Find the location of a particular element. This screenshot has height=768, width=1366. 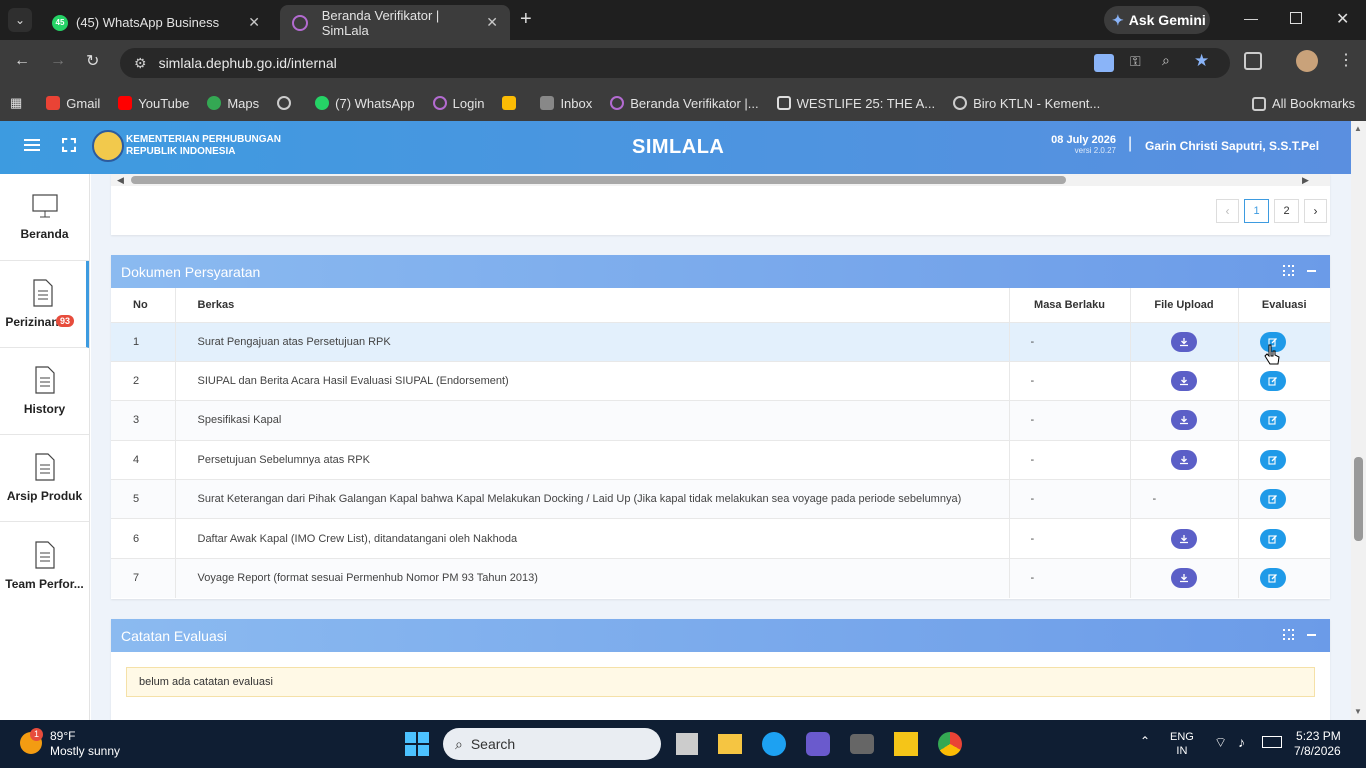

close-window-button: ✕ is located at coordinates (1342, 19).